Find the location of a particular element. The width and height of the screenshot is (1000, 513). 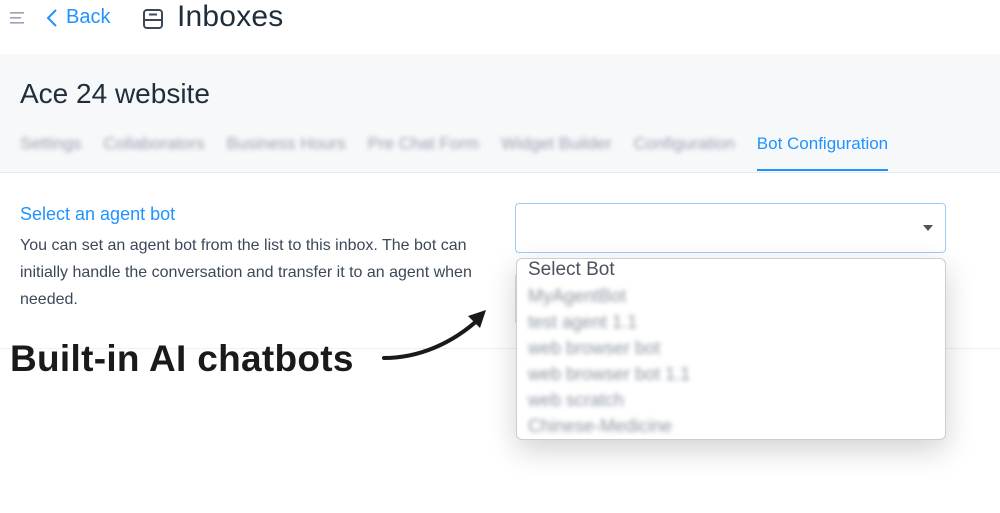

option-bot: Chinese-Medicine is located at coordinates (731, 426).